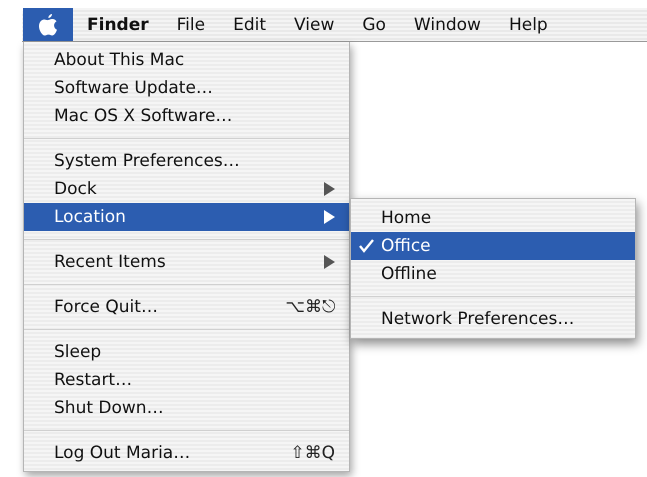 Image resolution: width=647 pixels, height=477 pixels. What do you see at coordinates (186, 453) in the screenshot?
I see `menu-item: Log Out Maria… ⇧⌘Q` at bounding box center [186, 453].